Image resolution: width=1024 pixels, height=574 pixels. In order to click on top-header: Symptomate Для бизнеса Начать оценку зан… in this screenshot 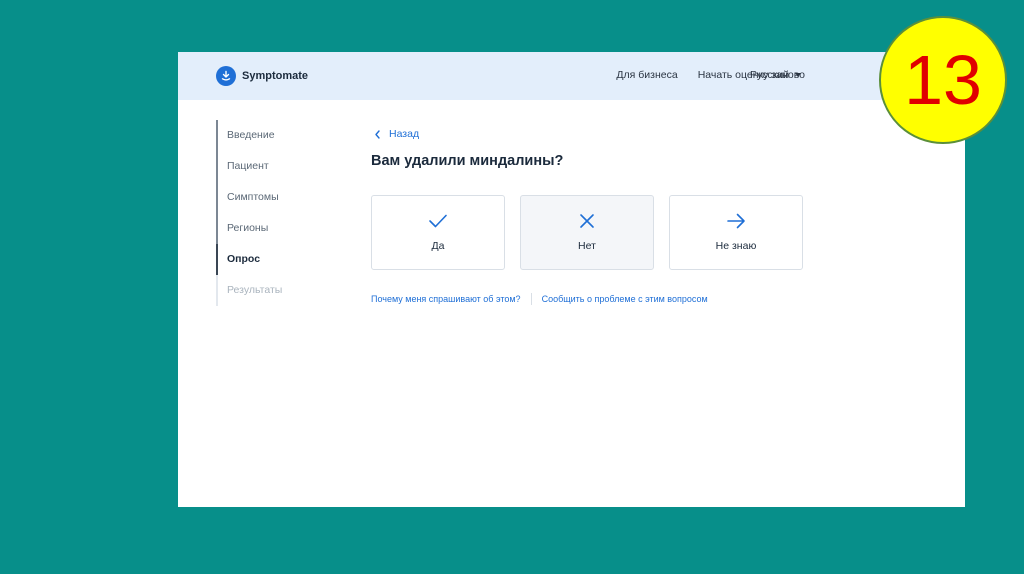, I will do `click(571, 76)`.